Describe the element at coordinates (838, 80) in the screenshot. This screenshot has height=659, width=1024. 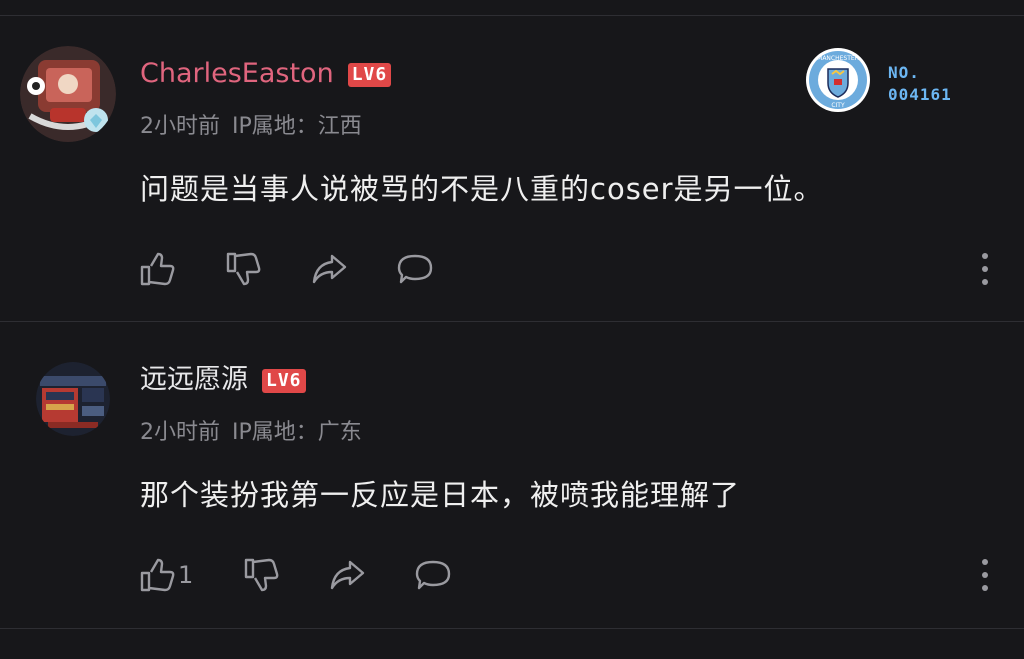
I see `fan-club-badge: MANCHESTER CITY` at that location.